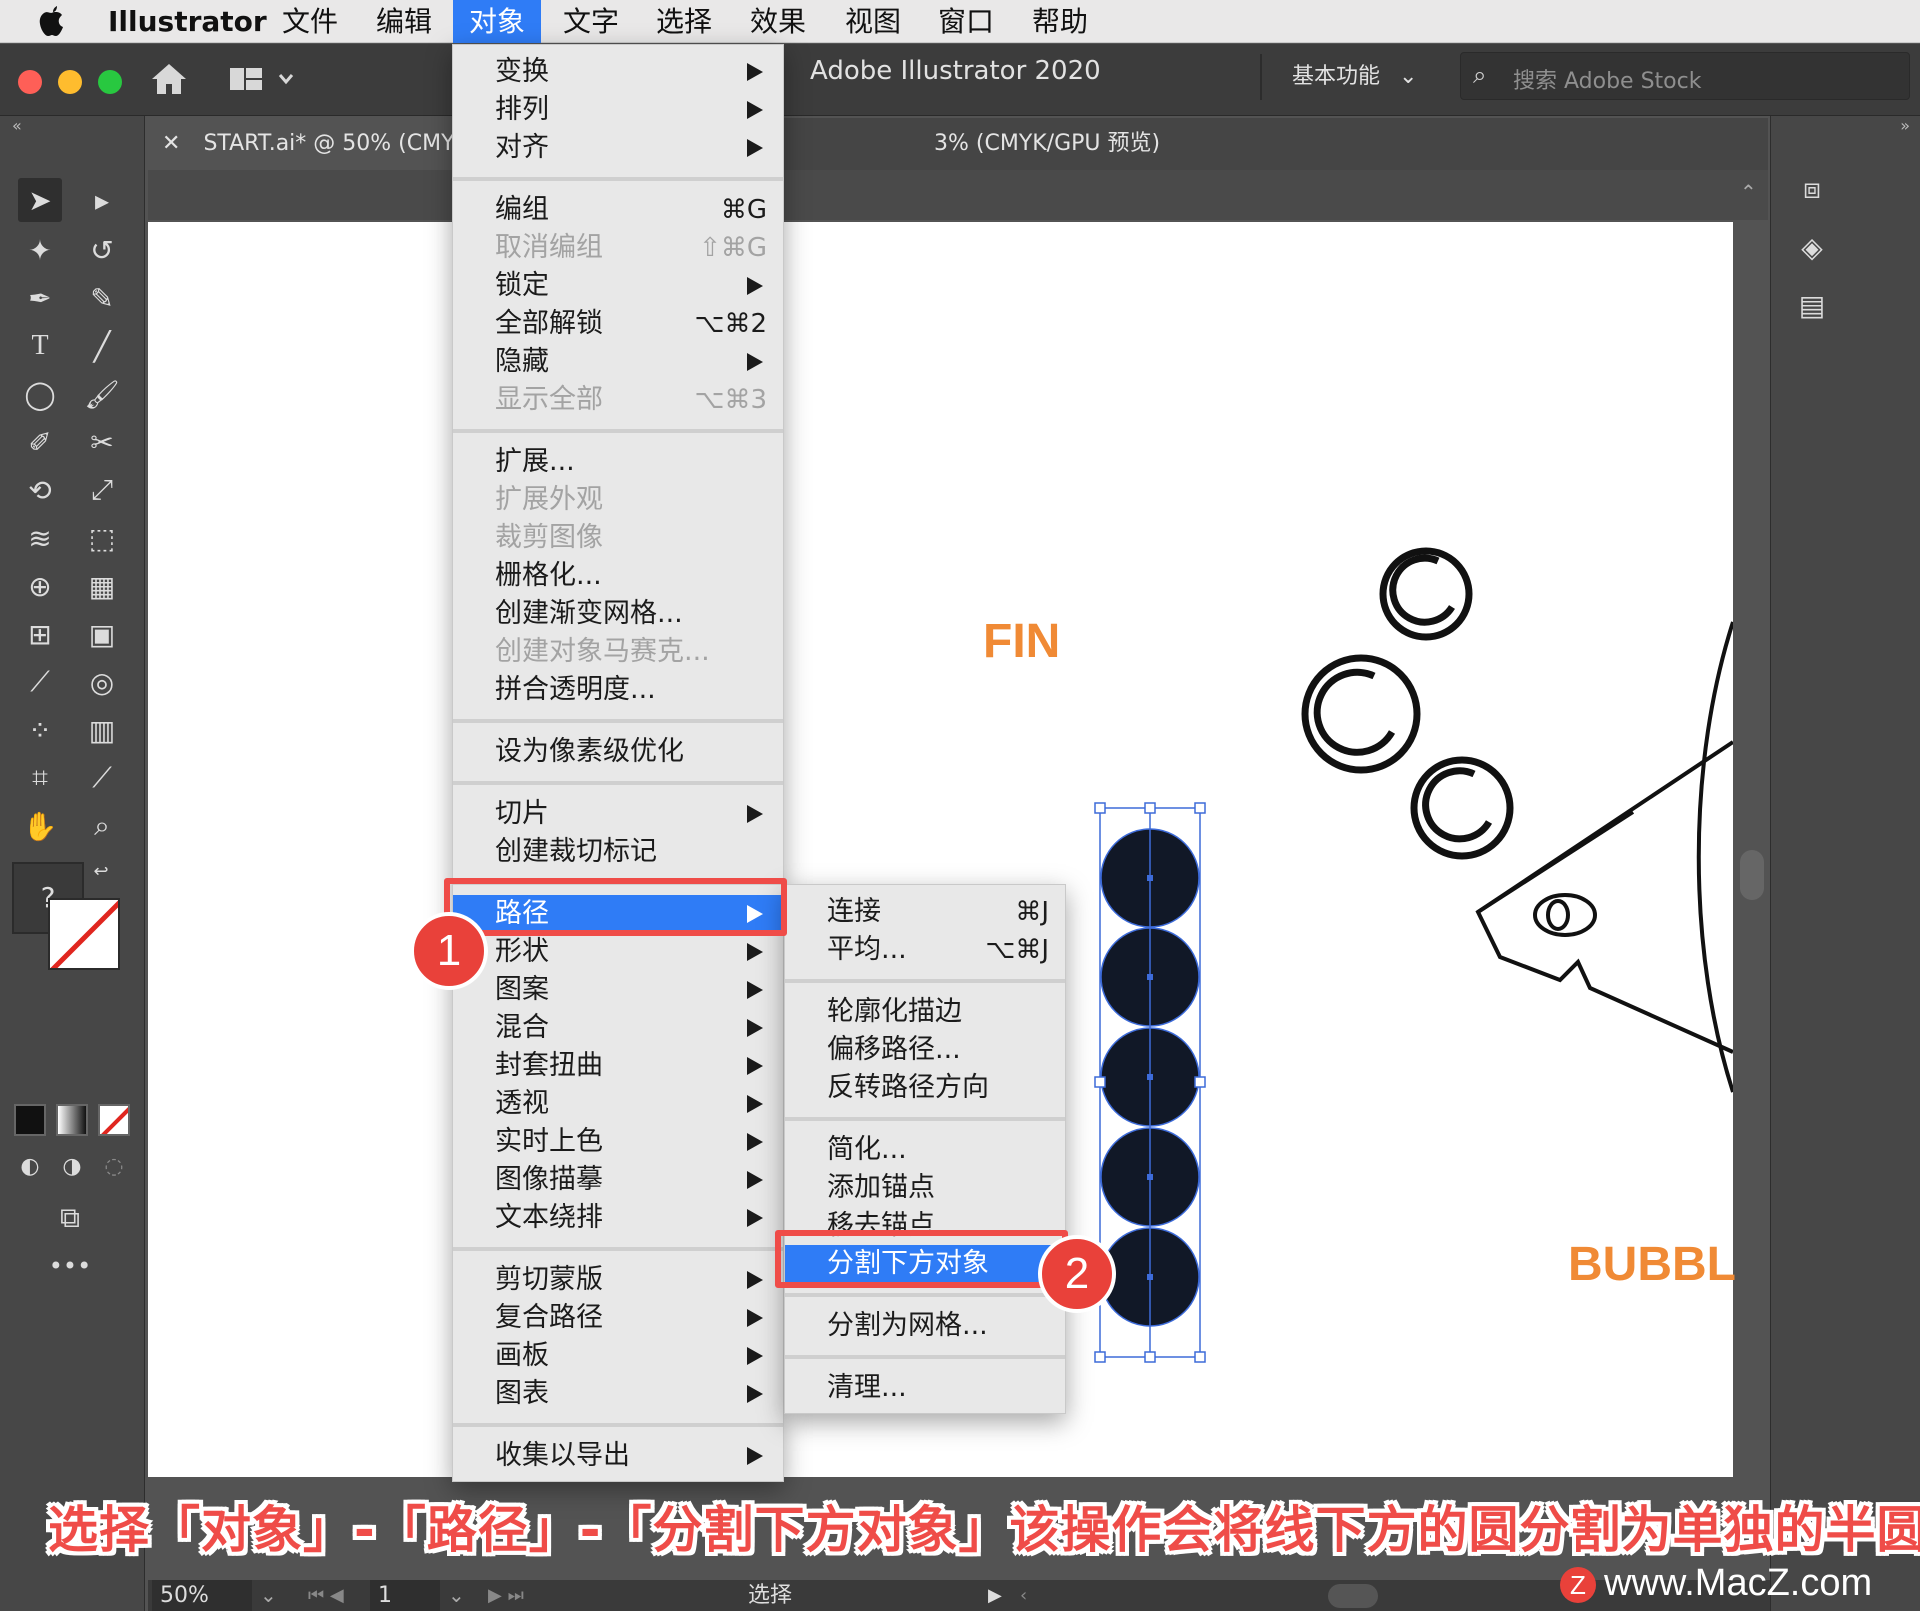 The width and height of the screenshot is (1920, 1611). Describe the element at coordinates (618, 210) in the screenshot. I see `object-menu-item-1-0: 编组 ⌘G` at that location.